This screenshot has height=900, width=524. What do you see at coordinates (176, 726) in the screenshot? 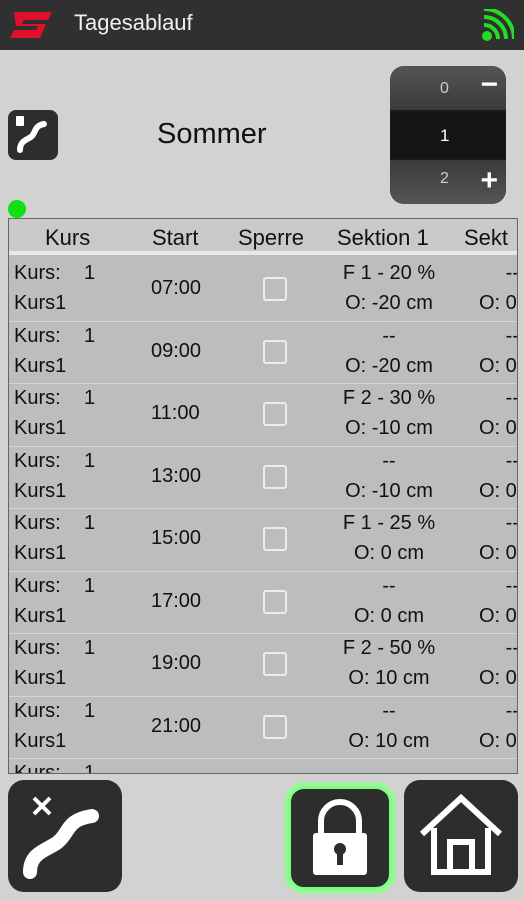
I see `start-time: 21:00` at bounding box center [176, 726].